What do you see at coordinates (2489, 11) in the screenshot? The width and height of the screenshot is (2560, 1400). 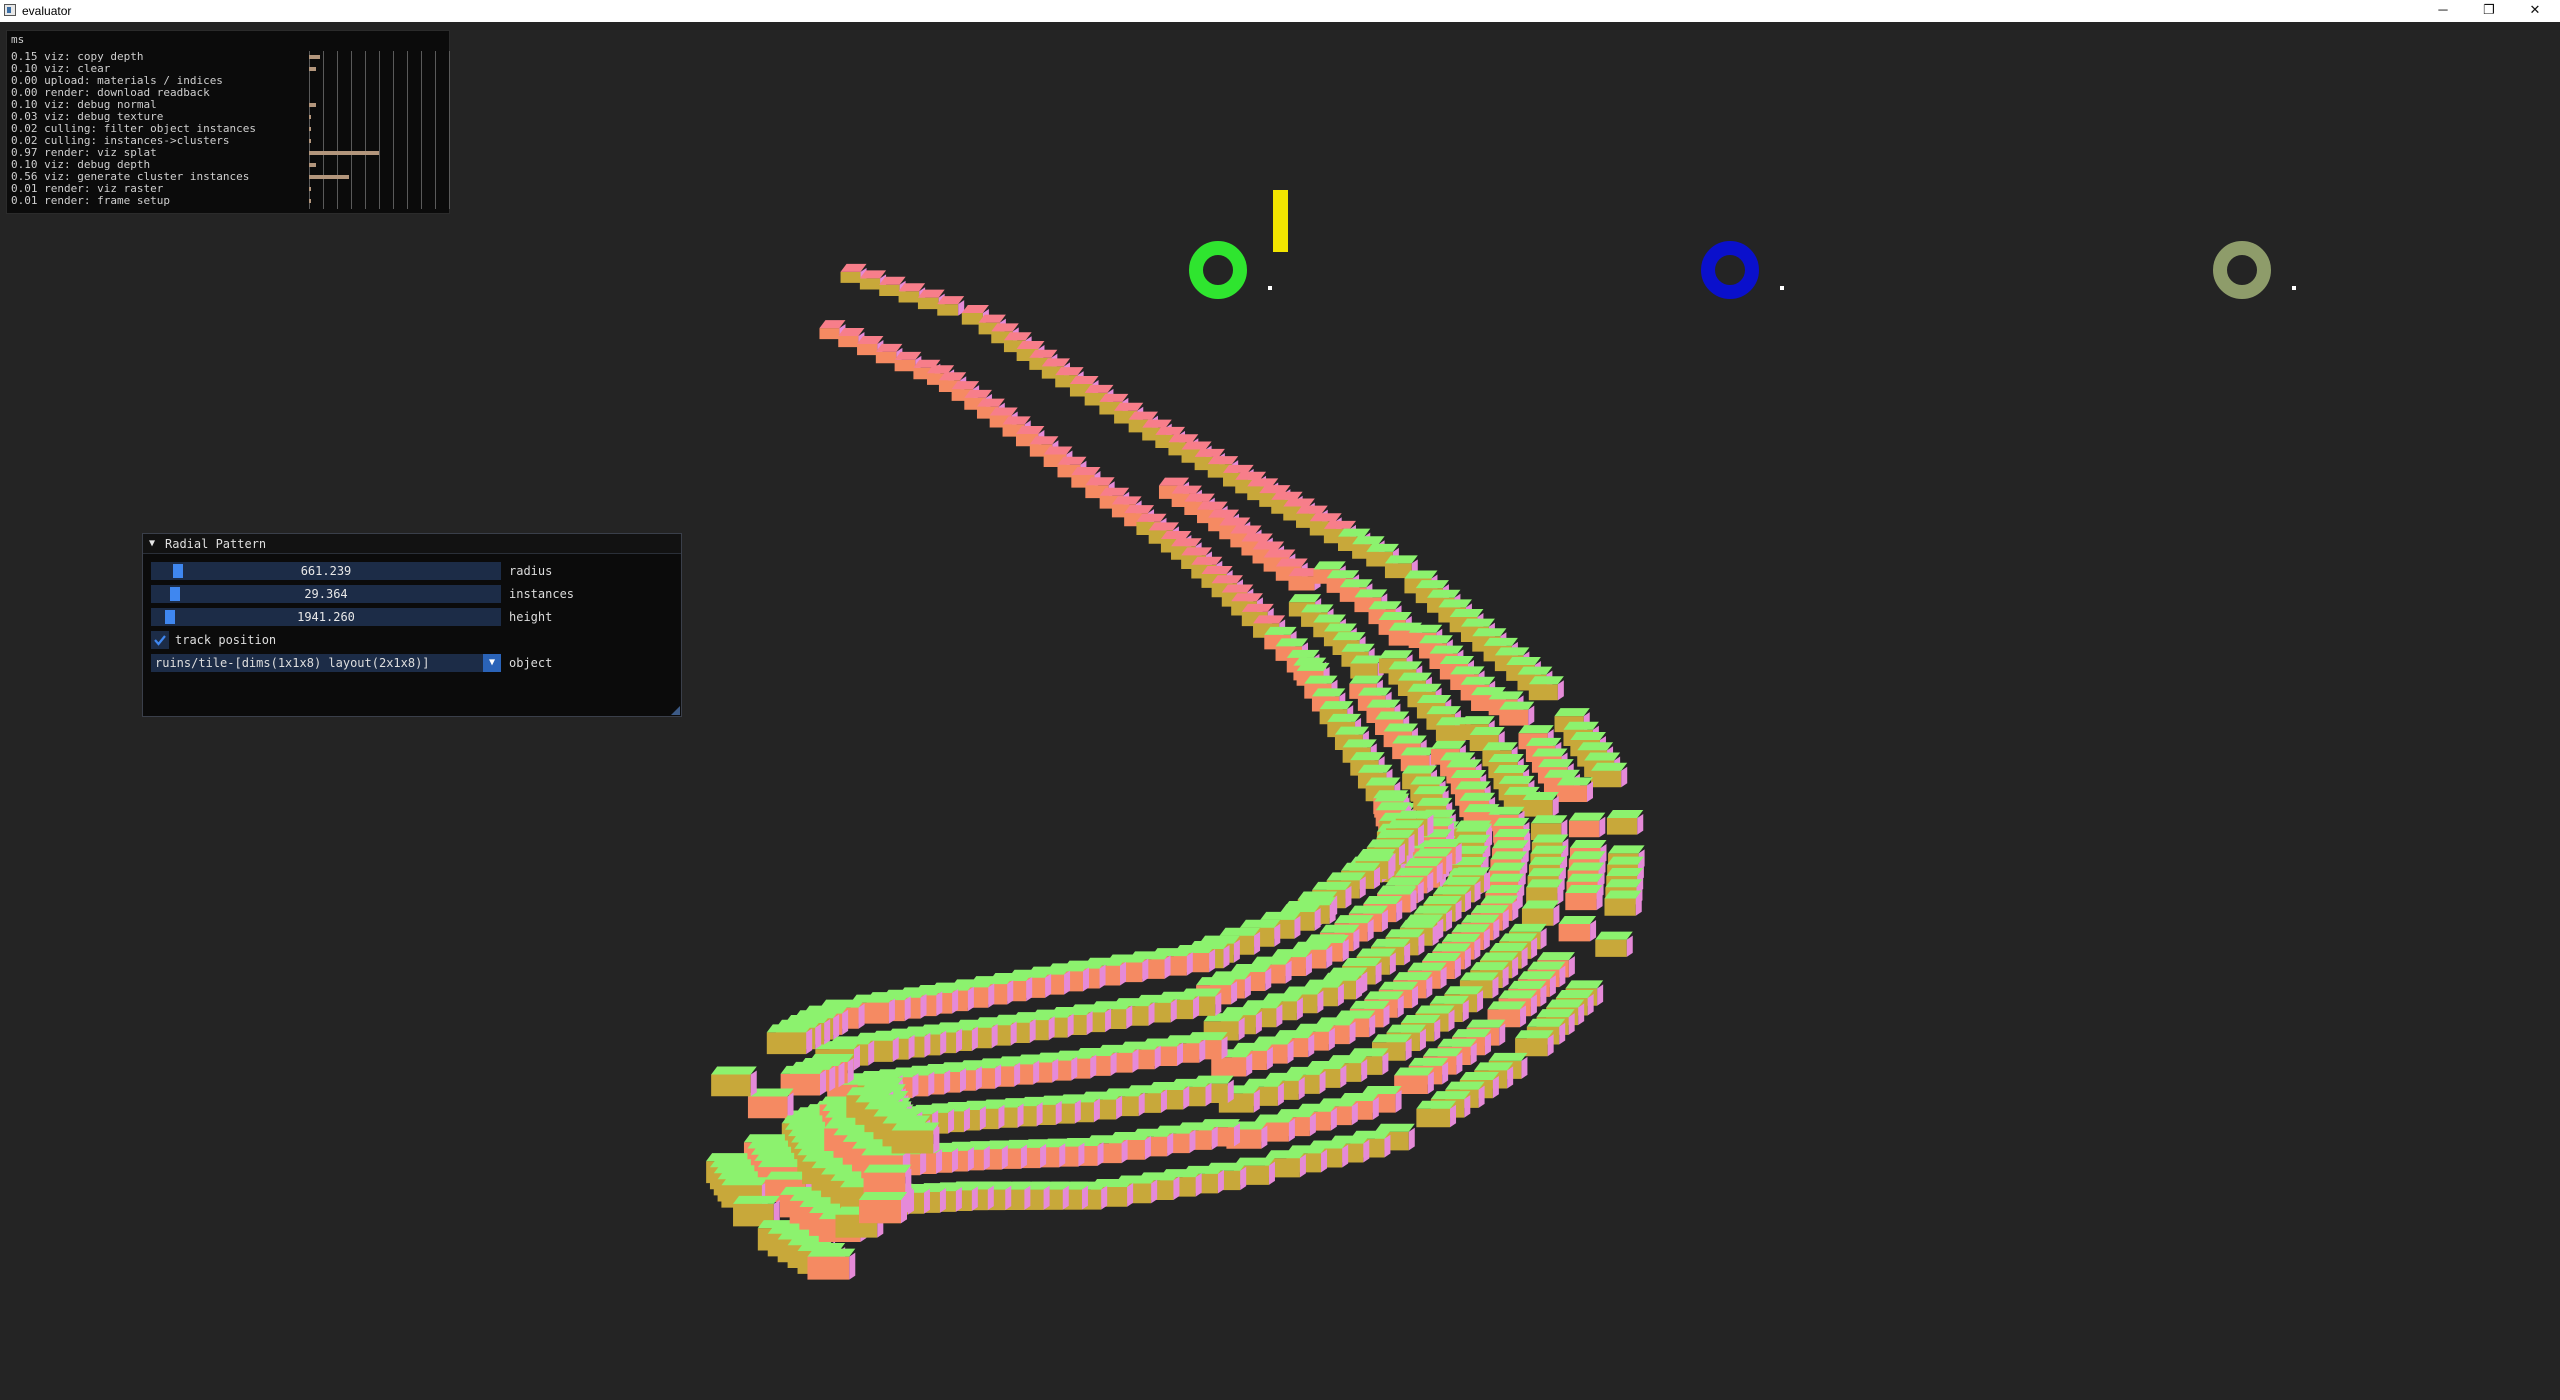 I see `maximize-button: ❐` at bounding box center [2489, 11].